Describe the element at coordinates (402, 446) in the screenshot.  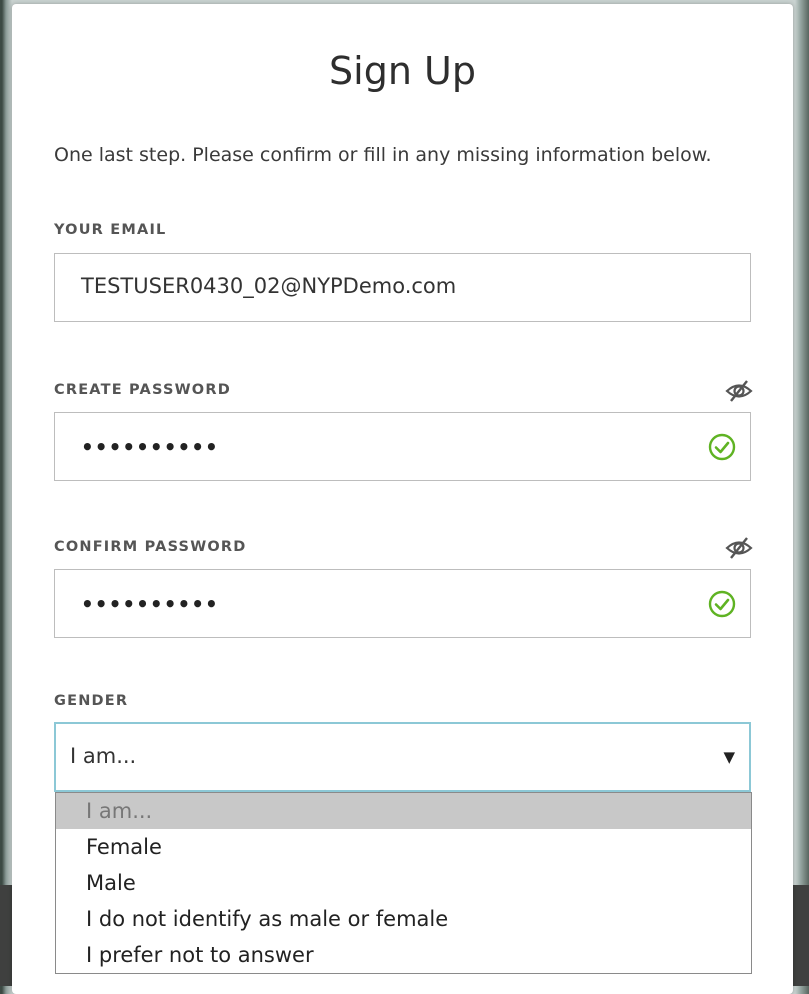
I see `create-password-field: ••••••••••` at that location.